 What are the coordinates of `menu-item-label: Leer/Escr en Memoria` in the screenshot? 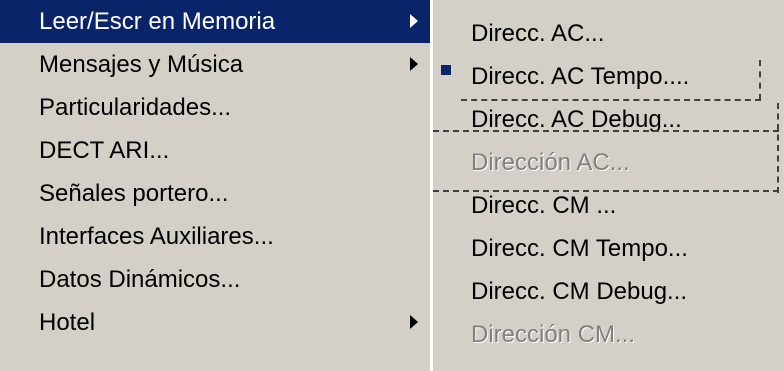 It's located at (157, 21).